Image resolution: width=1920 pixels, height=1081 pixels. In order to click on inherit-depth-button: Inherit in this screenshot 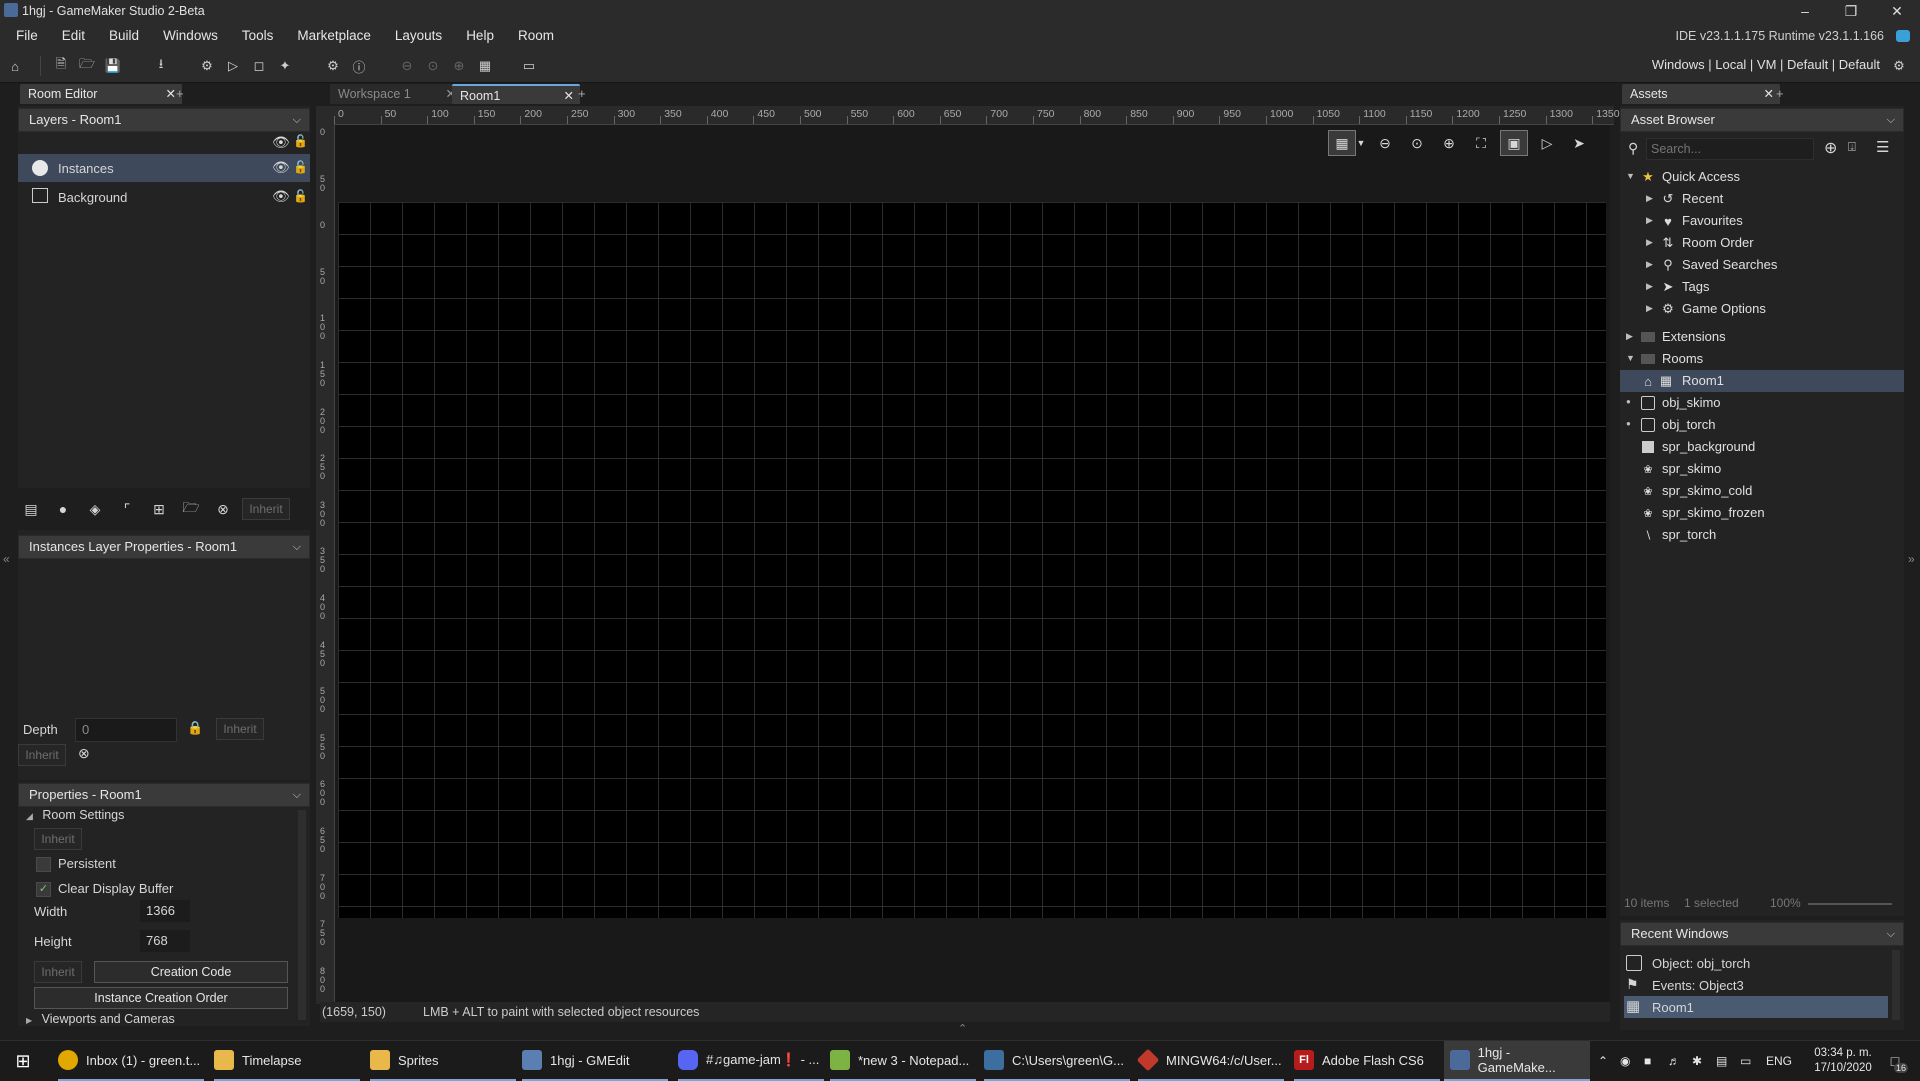, I will do `click(240, 729)`.